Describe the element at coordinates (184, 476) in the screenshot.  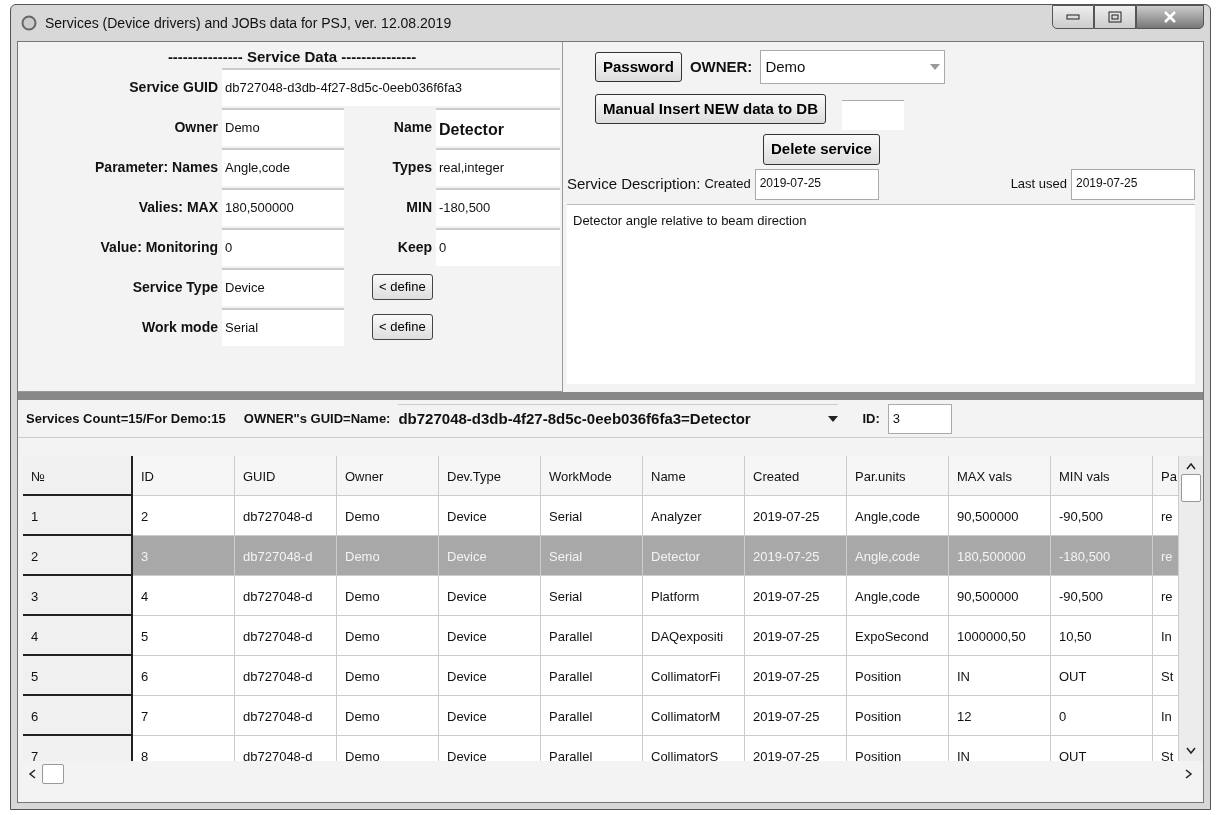
I see `column-header: ID` at that location.